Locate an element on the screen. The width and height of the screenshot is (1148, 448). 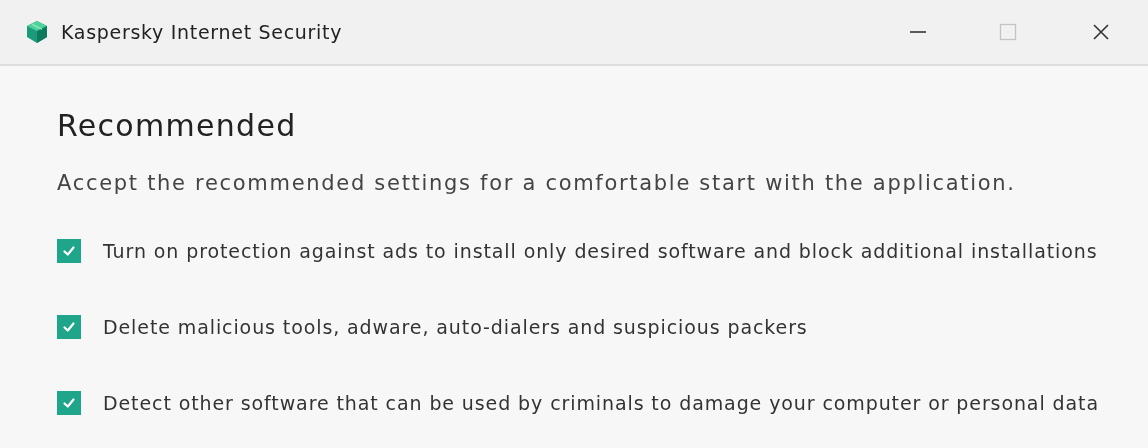
option-label: Delete malicious tools, adware, auto-dialers and suspicious packers is located at coordinates (455, 327).